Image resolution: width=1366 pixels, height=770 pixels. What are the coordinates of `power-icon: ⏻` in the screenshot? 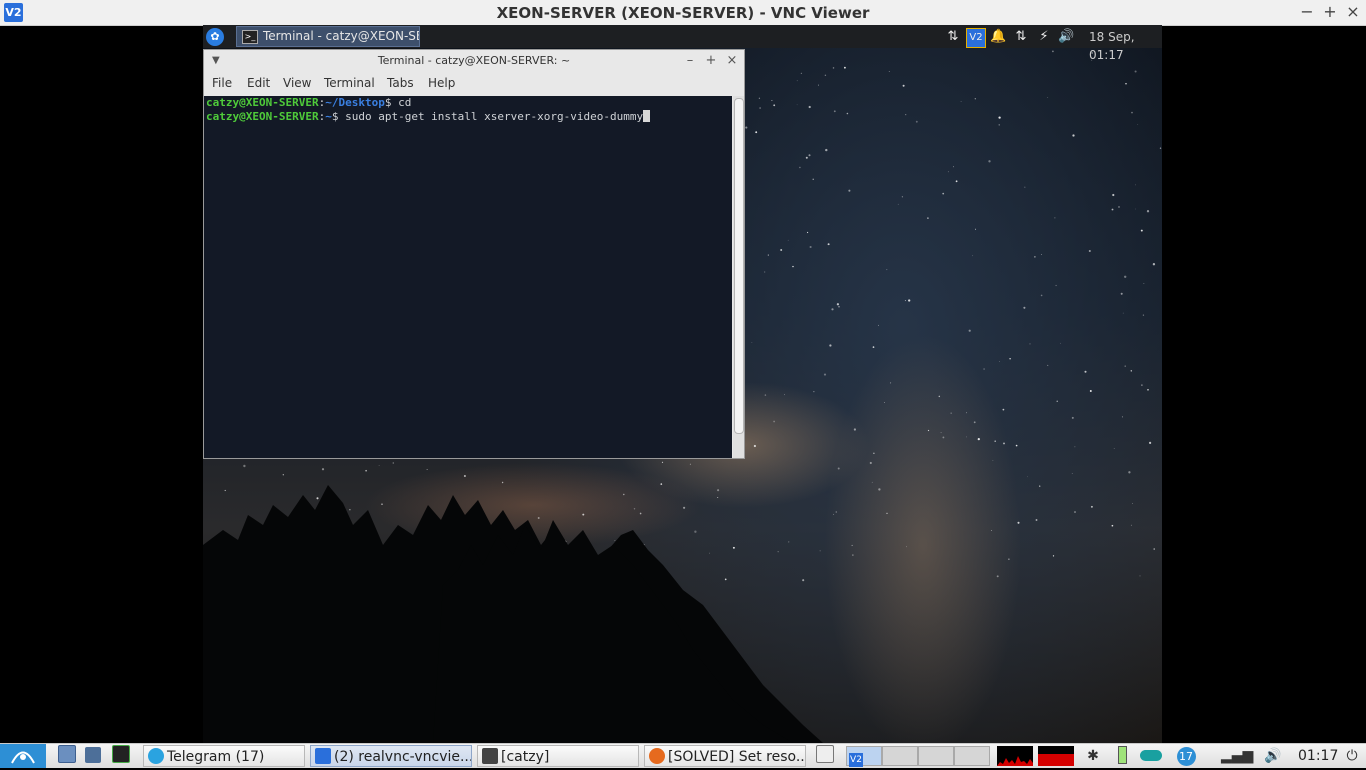 It's located at (1352, 756).